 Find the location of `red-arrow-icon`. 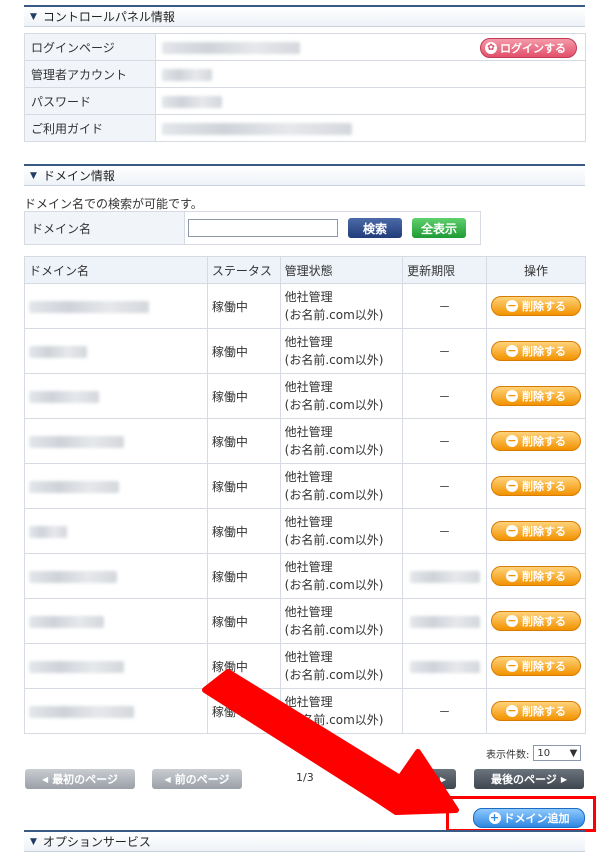

red-arrow-icon is located at coordinates (330, 742).